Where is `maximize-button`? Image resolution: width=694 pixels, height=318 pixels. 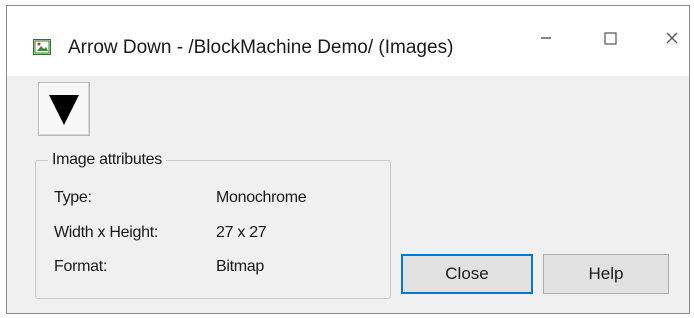 maximize-button is located at coordinates (610, 38).